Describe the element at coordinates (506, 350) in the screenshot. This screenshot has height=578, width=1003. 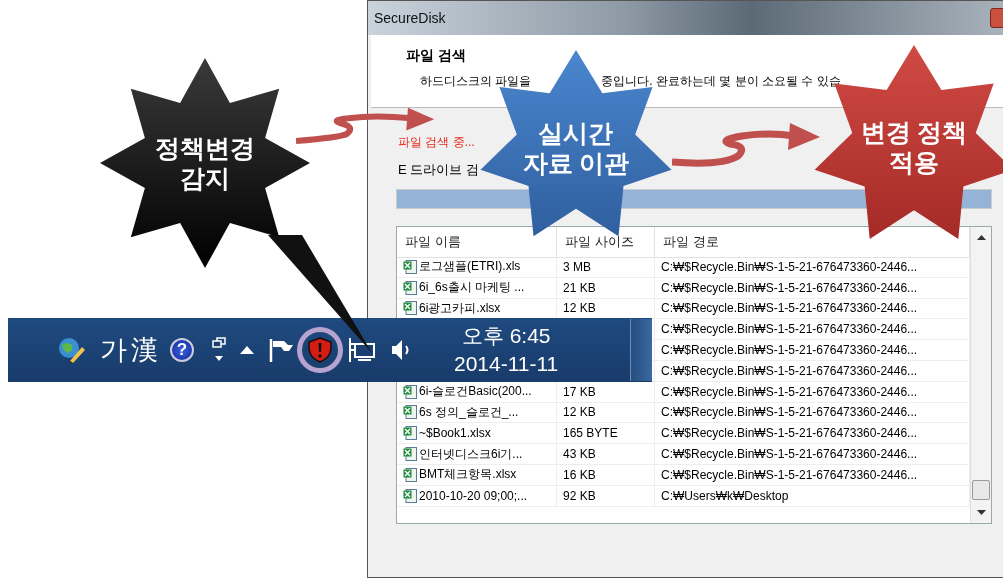
I see `clock: 오후 6:45 2014-11-11` at that location.